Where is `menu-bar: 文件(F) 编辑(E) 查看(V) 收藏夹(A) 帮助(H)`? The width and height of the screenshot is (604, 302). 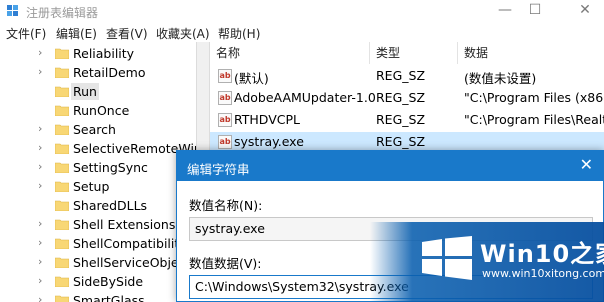 menu-bar: 文件(F) 编辑(E) 查看(V) 收藏夹(A) 帮助(H) is located at coordinates (302, 32).